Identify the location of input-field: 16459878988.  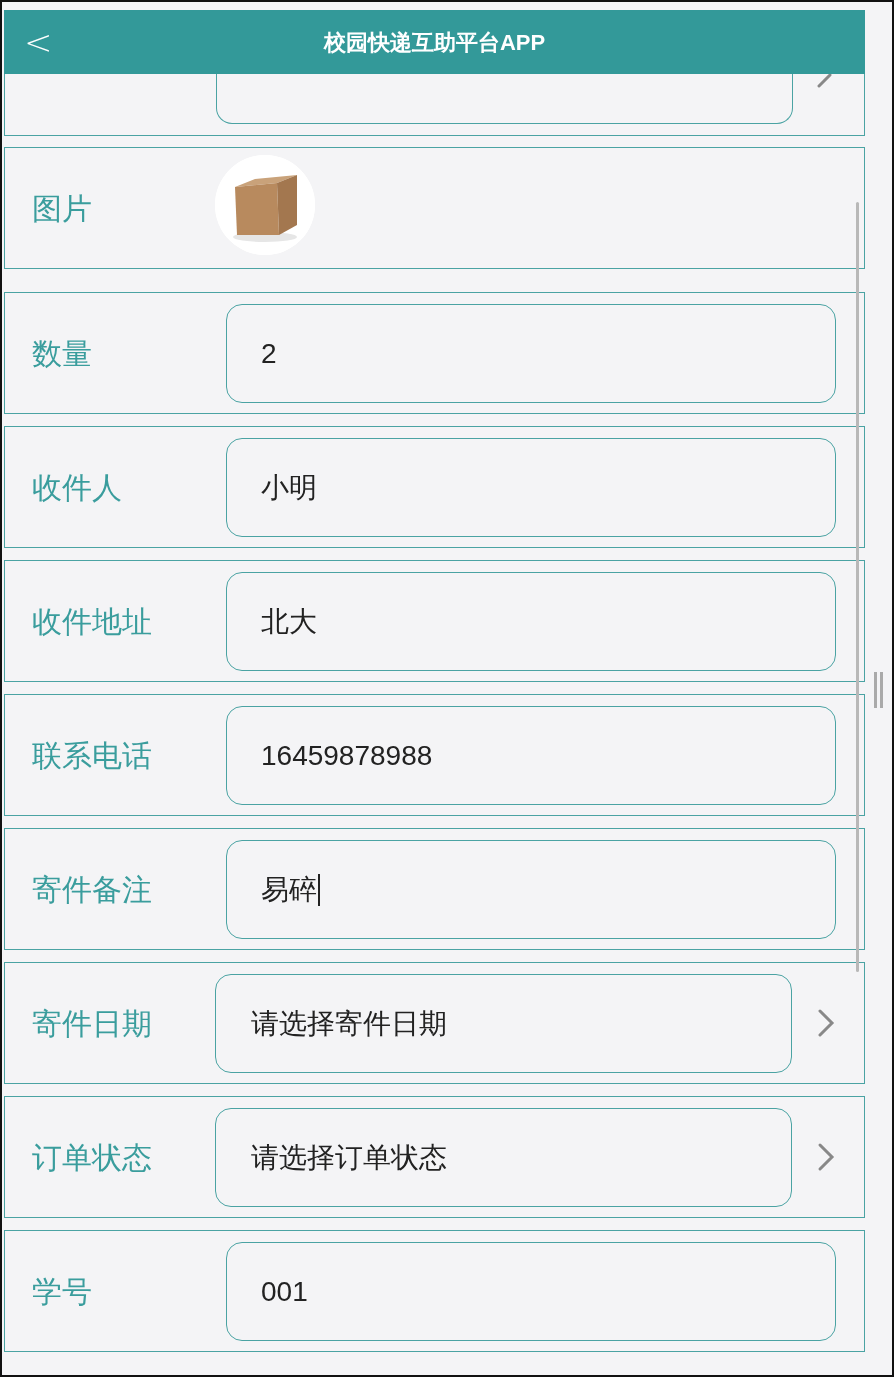
(531, 755).